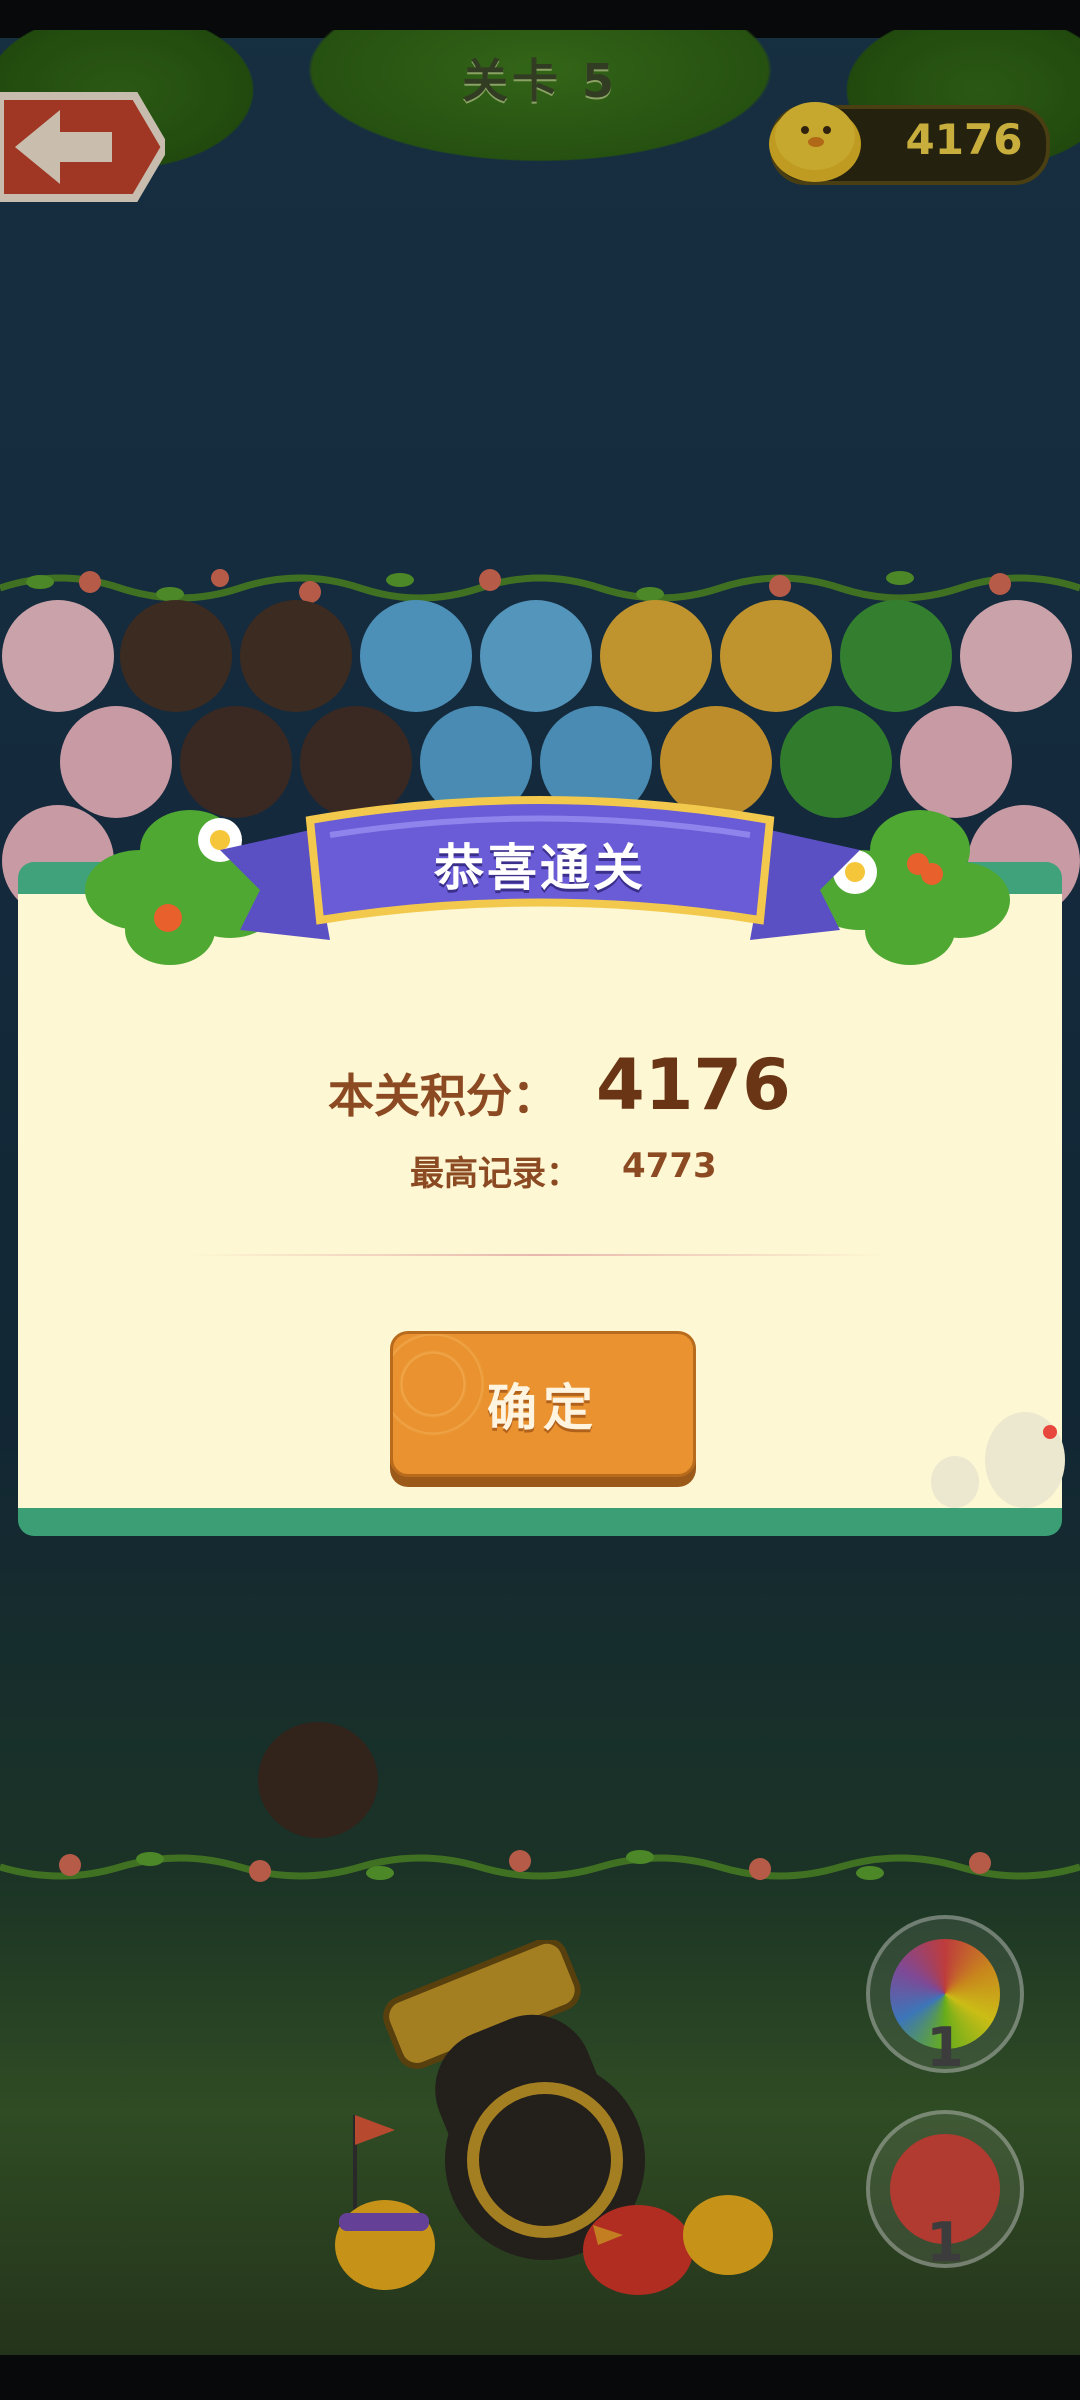 The height and width of the screenshot is (2400, 1080). I want to click on ghost-chicks-decoration, so click(998, 1460).